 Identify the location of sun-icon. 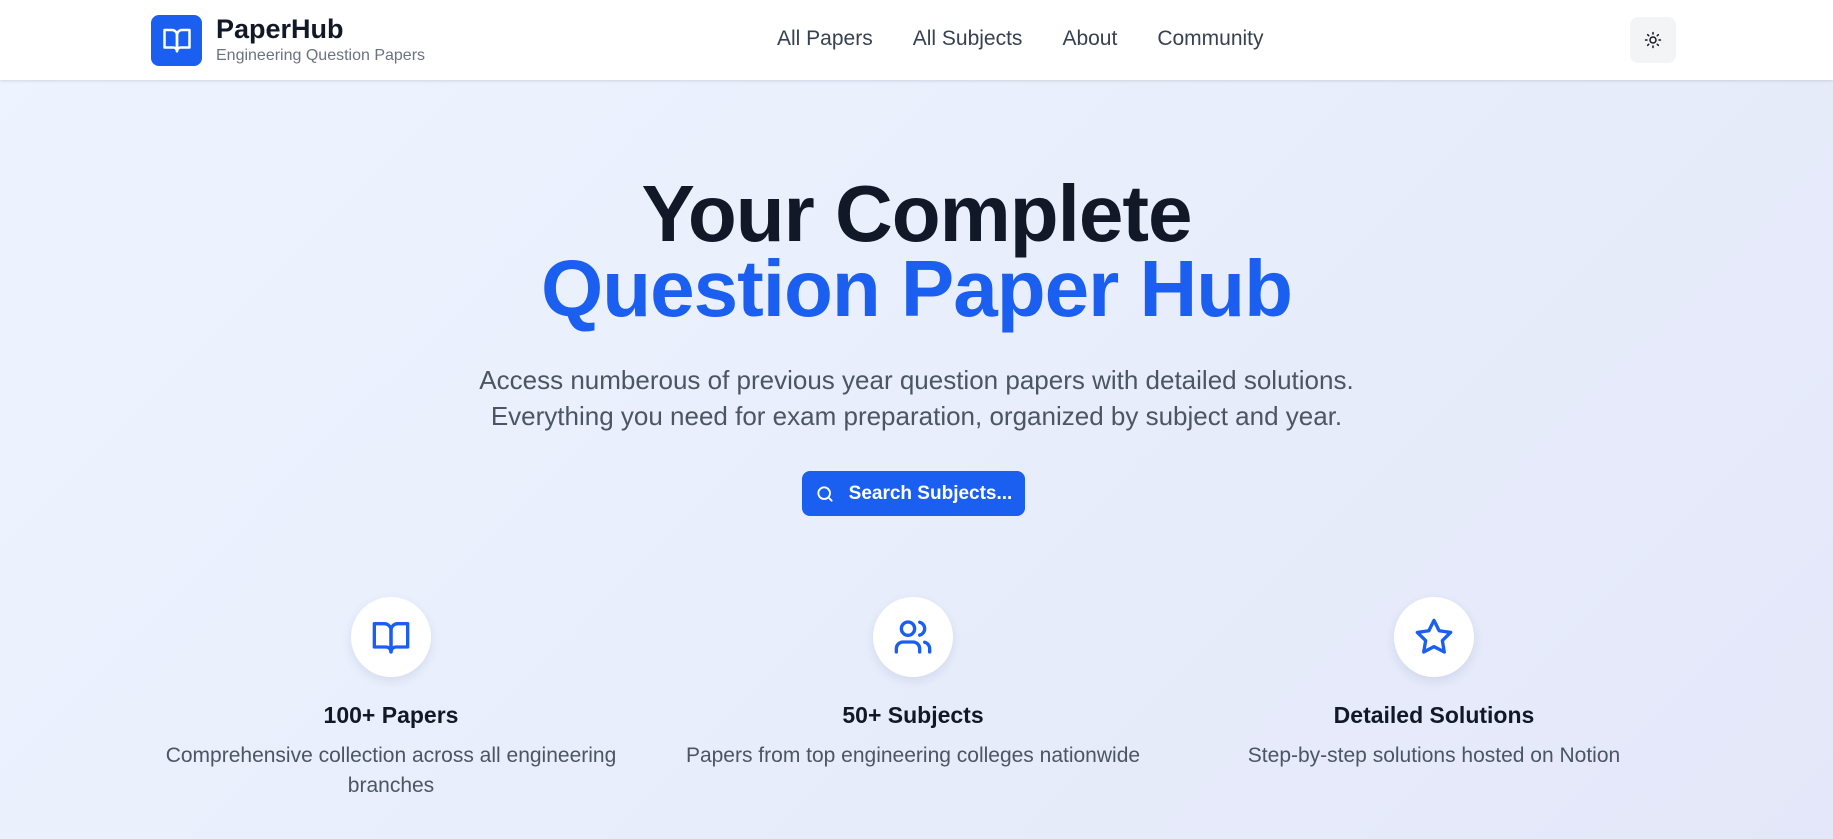
(1653, 40).